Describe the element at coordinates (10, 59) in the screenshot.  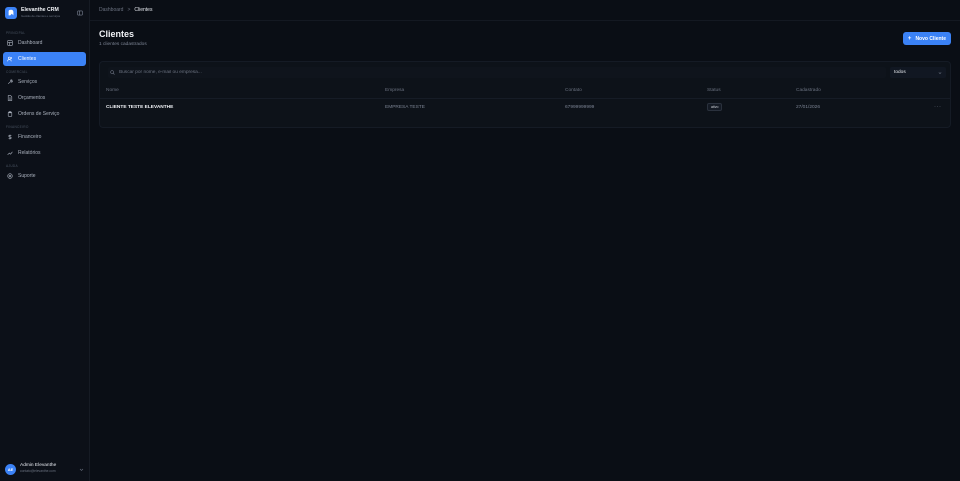
I see `users-icon` at that location.